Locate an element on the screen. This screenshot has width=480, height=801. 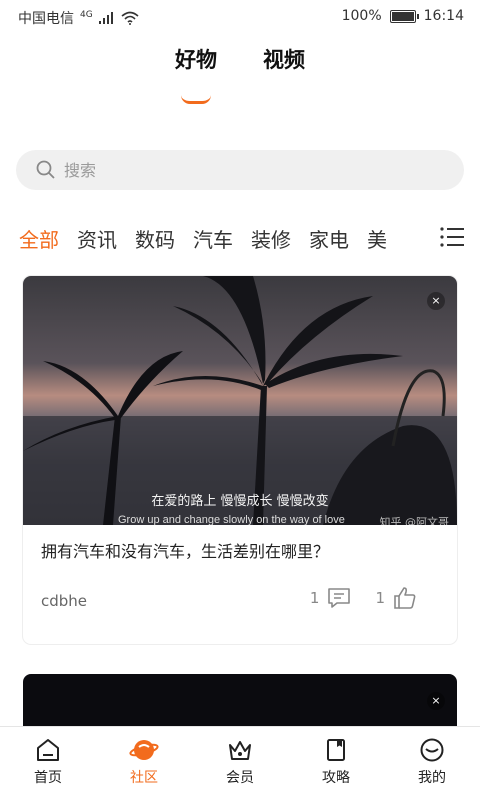
category-news: 资讯 is located at coordinates (97, 240).